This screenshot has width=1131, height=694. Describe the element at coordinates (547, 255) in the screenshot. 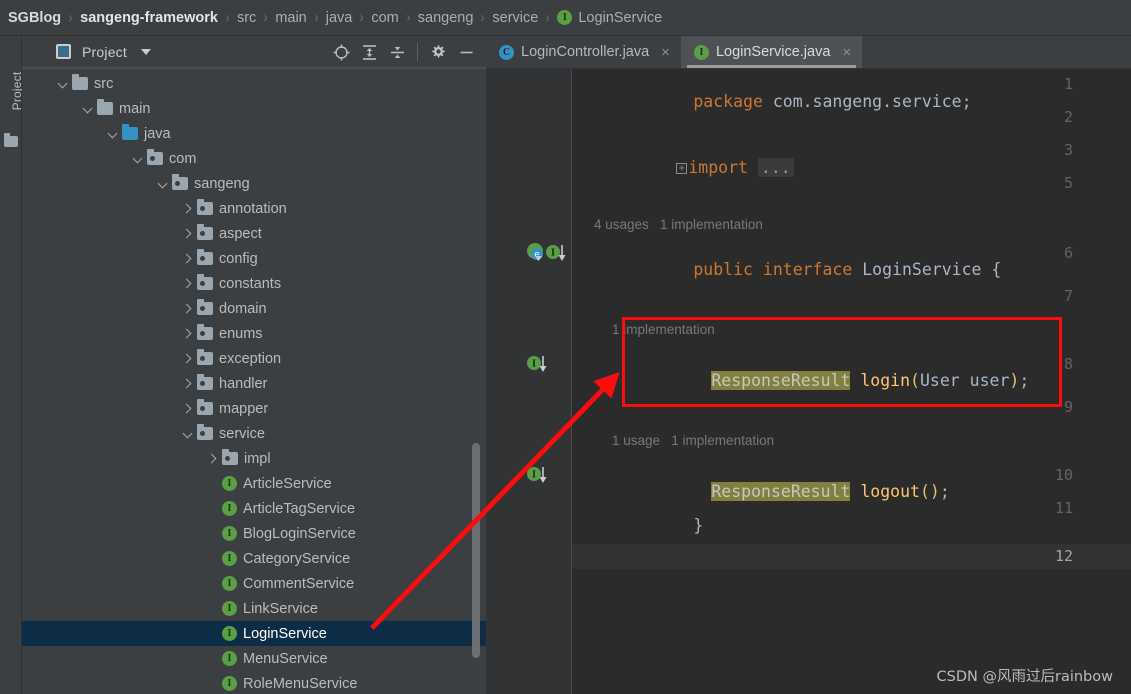

I see `gutter-icons-line-6: e I` at that location.